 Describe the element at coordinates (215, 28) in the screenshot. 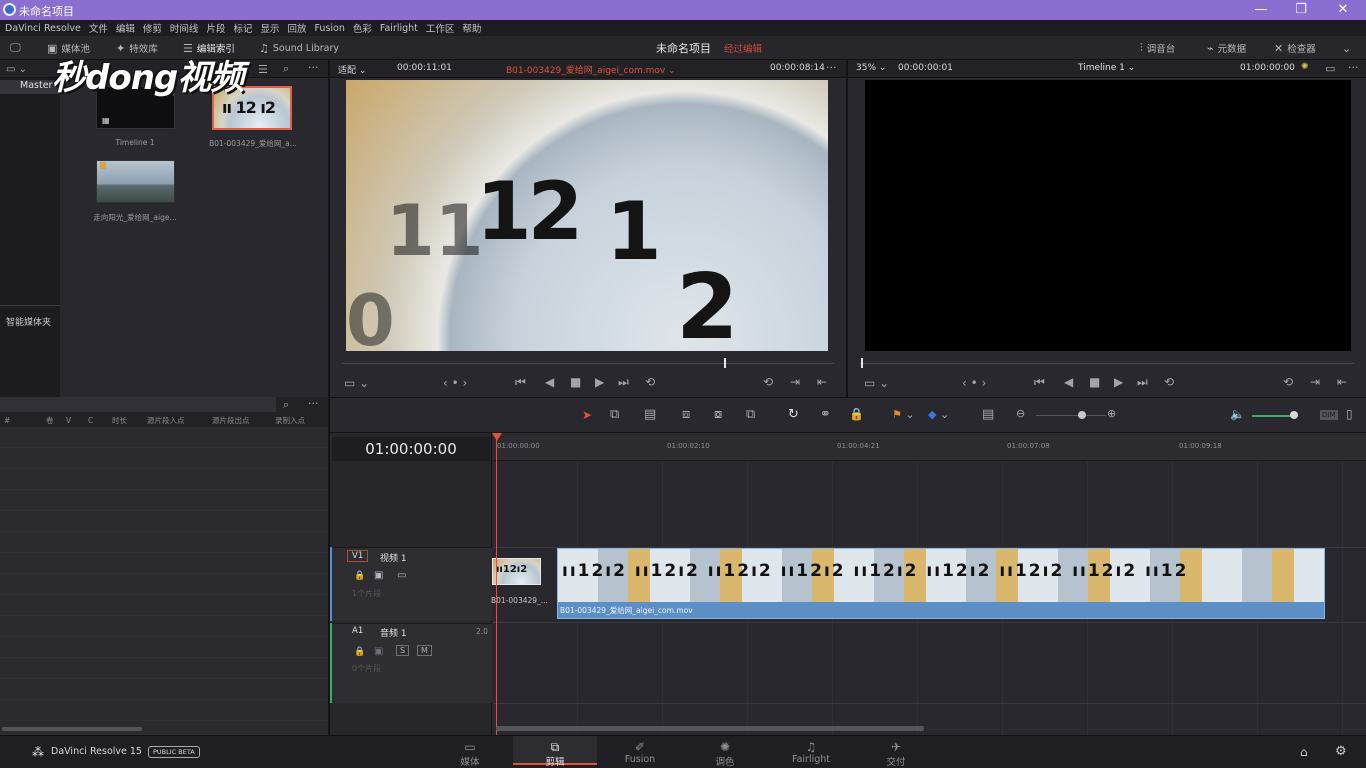

I see `menu-clip: 片段` at that location.